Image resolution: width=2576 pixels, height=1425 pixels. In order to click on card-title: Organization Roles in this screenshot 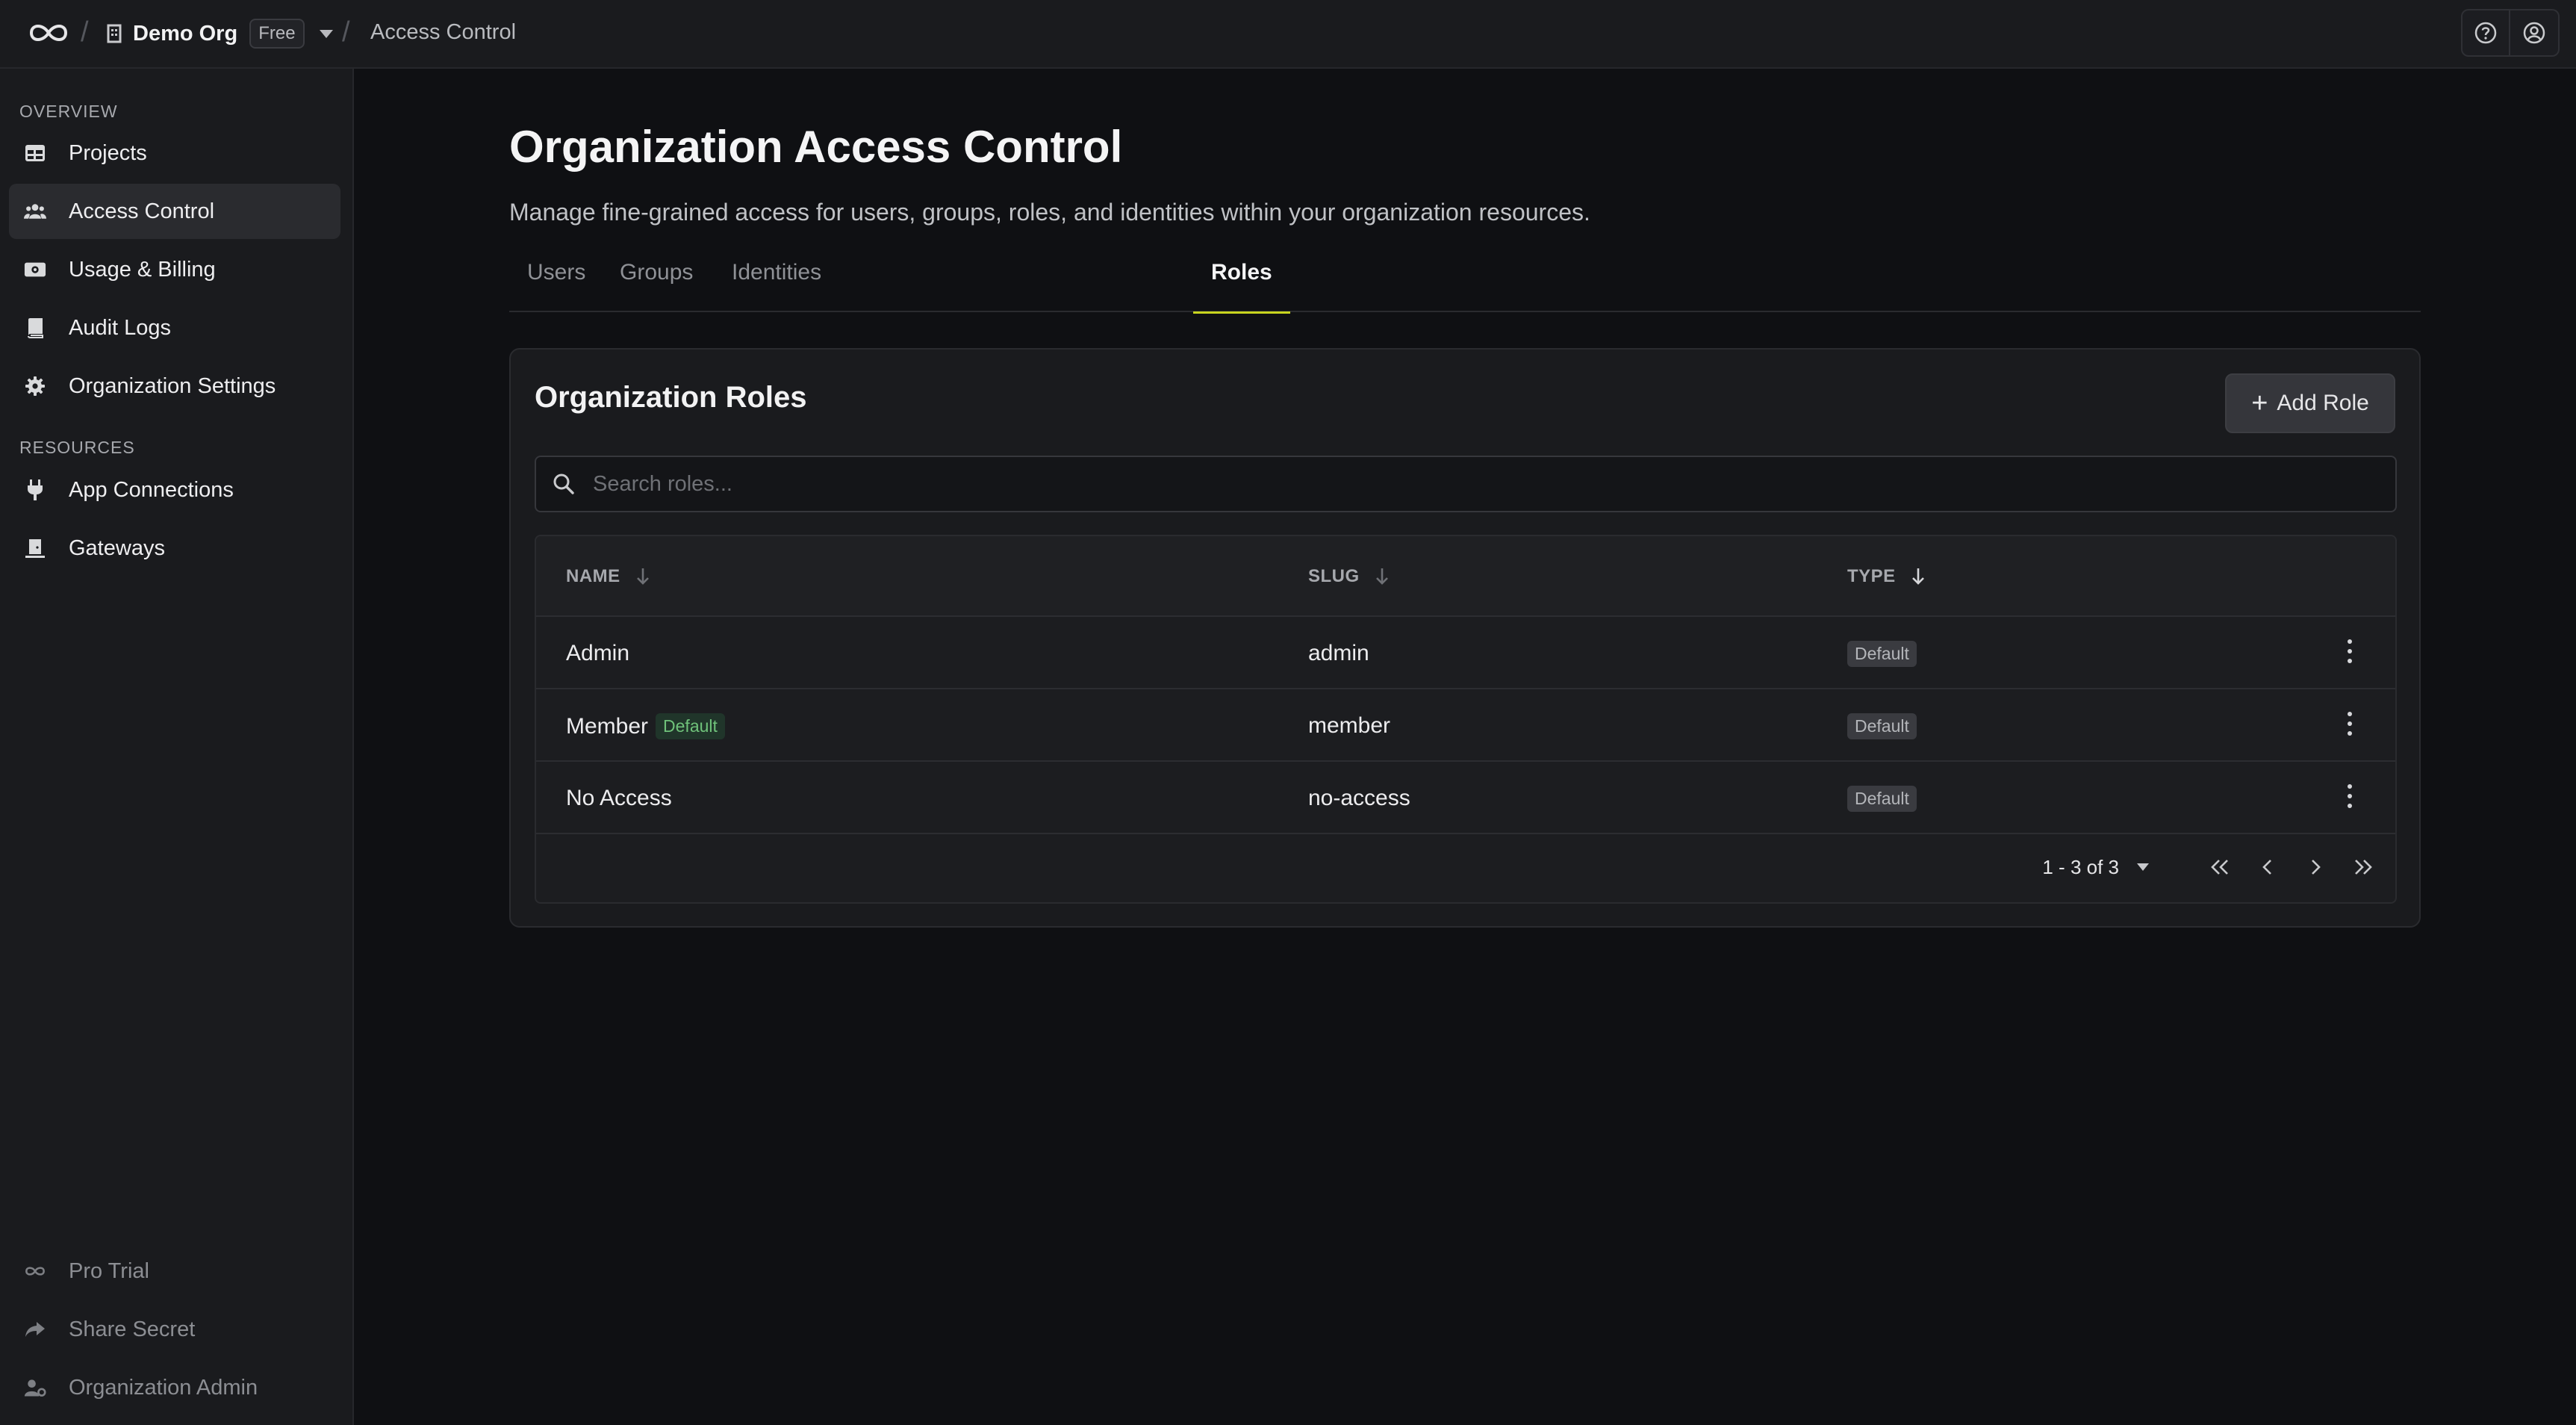, I will do `click(671, 398)`.